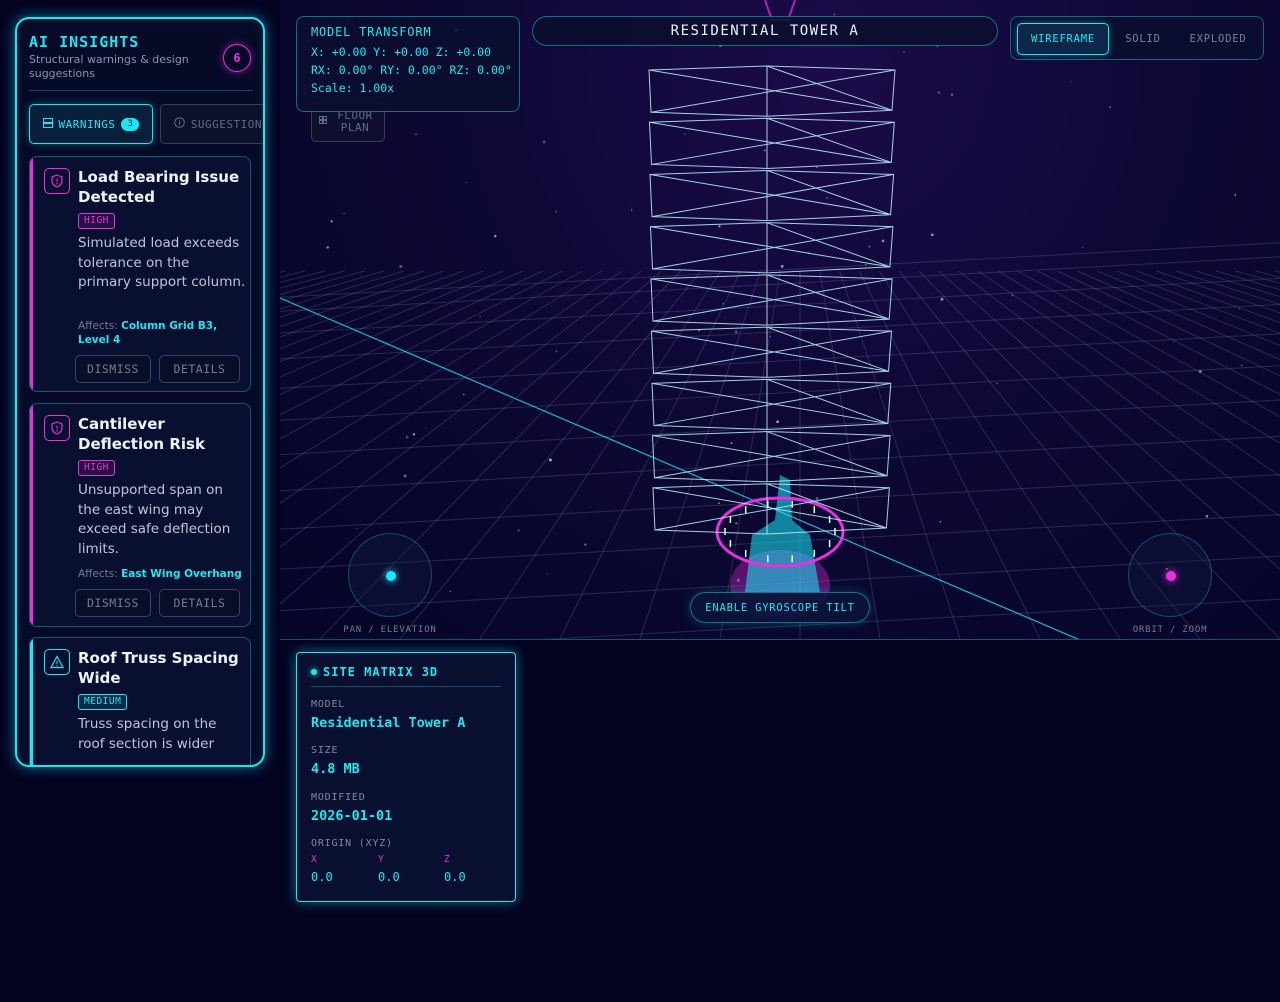 Image resolution: width=1280 pixels, height=1002 pixels. I want to click on tab-count: 3, so click(130, 124).